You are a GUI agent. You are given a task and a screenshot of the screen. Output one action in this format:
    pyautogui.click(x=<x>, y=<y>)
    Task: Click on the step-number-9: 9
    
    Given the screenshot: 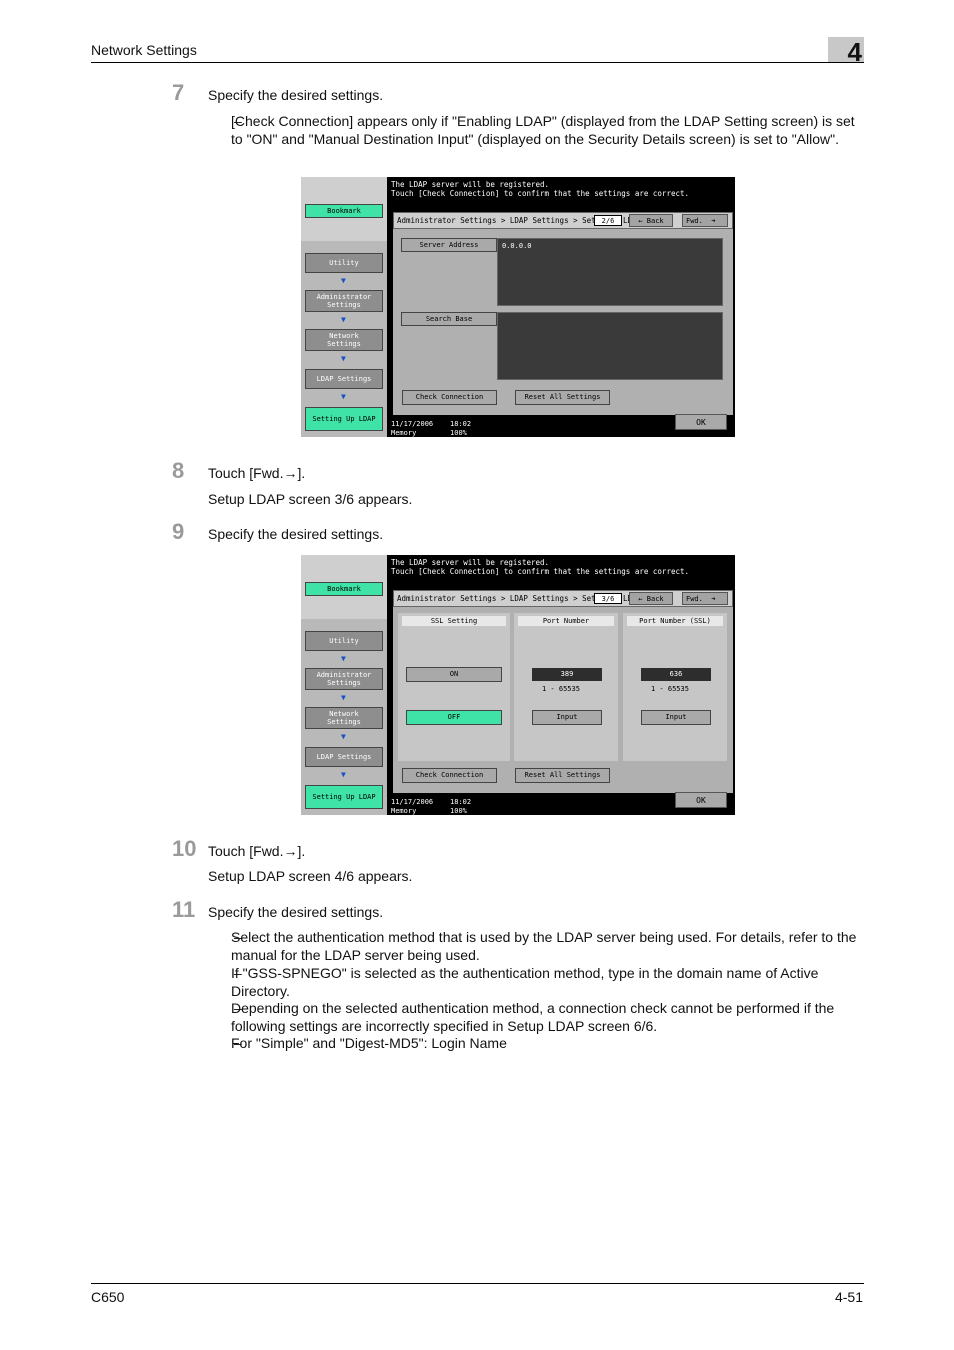 What is the action you would take?
    pyautogui.click(x=178, y=531)
    